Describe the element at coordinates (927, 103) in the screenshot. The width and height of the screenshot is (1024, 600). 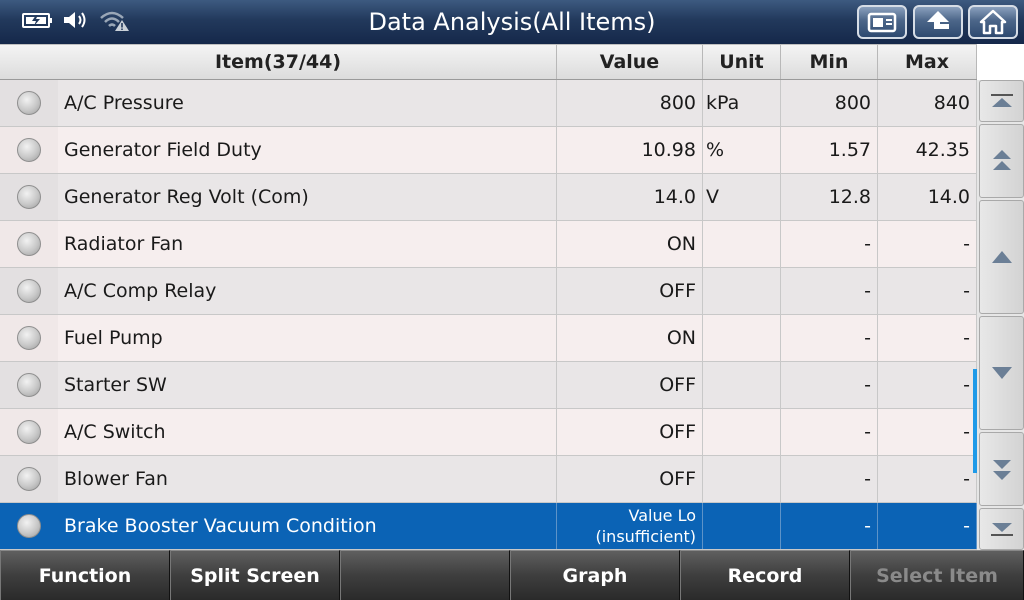
I see `item-max: 840` at that location.